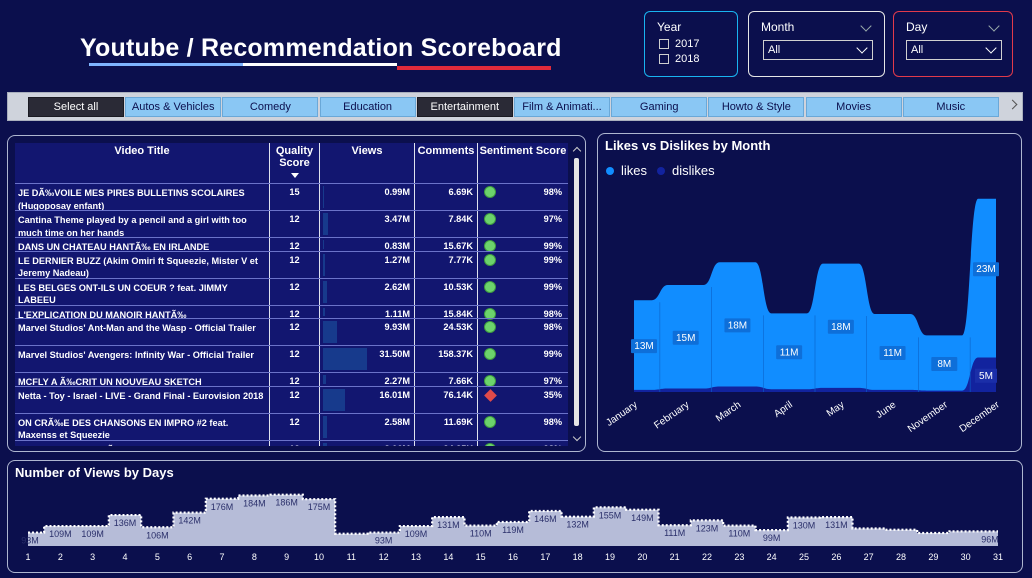 This screenshot has width=1032, height=578. What do you see at coordinates (659, 107) in the screenshot?
I see `category-button-gaming: Gaming` at bounding box center [659, 107].